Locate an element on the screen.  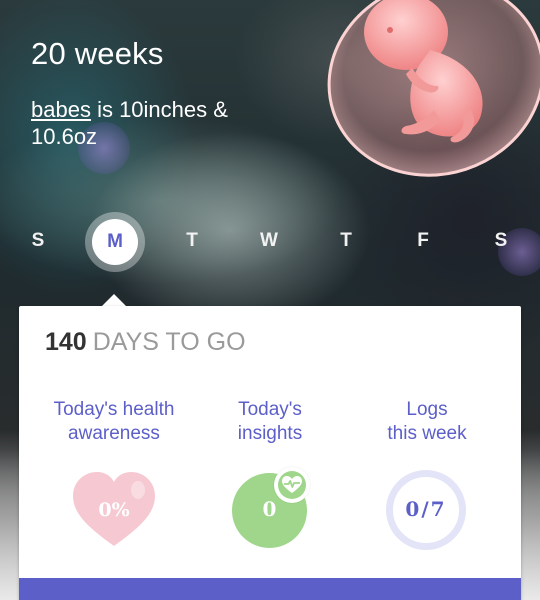
day-monday-label: M is located at coordinates (115, 242).